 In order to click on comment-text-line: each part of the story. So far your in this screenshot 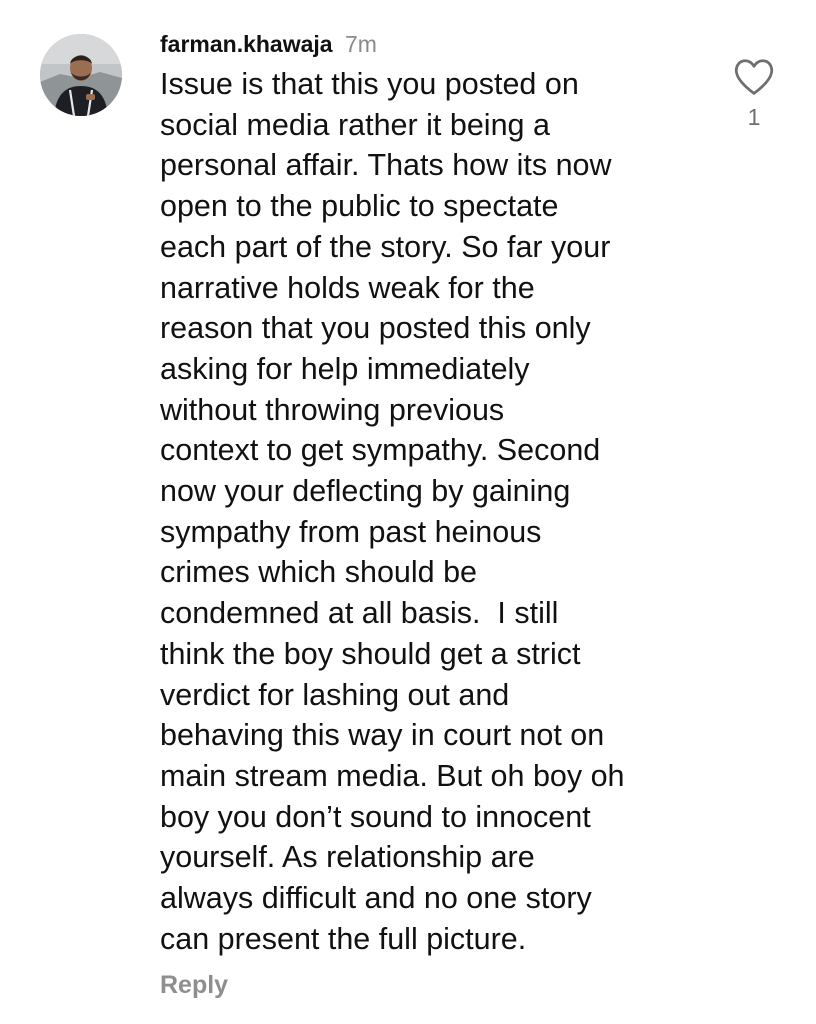, I will do `click(385, 246)`.